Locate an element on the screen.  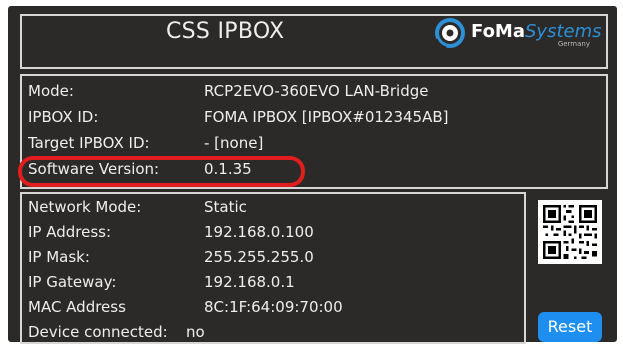
mode-label: Mode: is located at coordinates (51, 91).